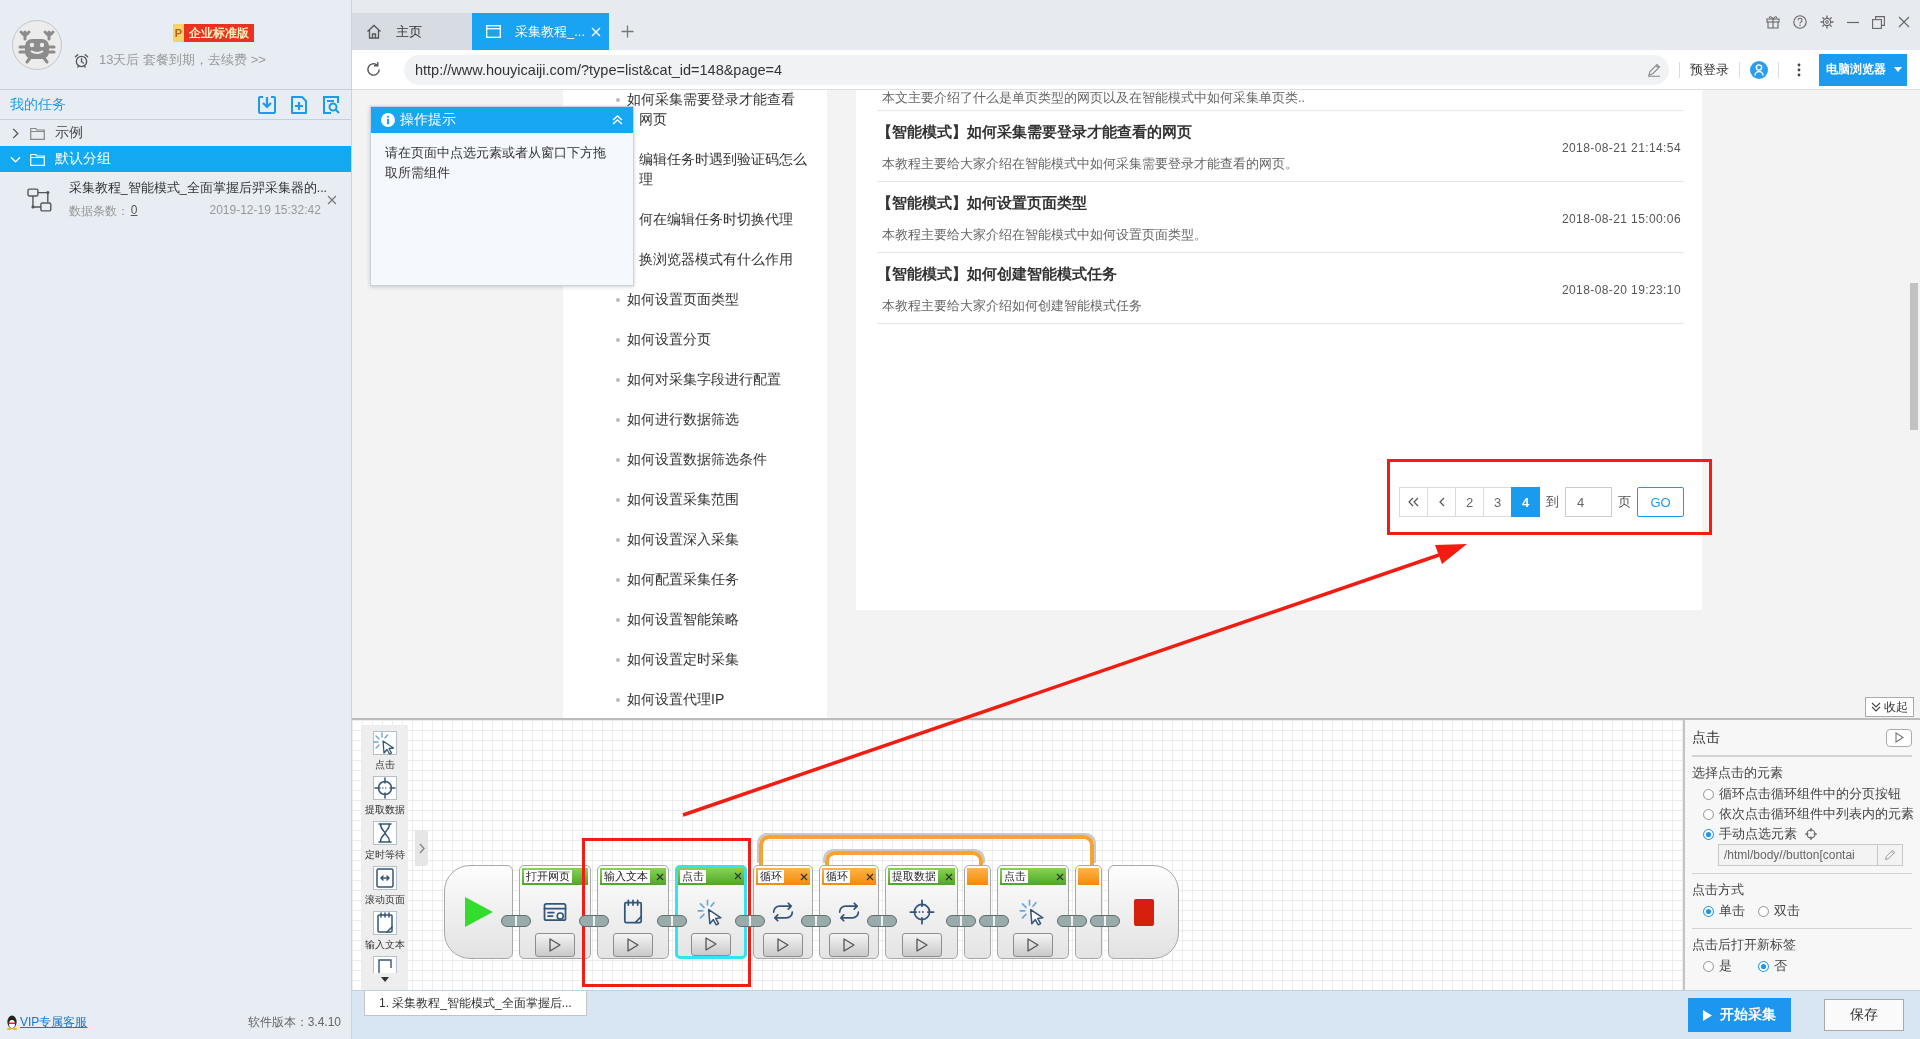  What do you see at coordinates (1718, 911) in the screenshot?
I see `radio-option: 单击` at bounding box center [1718, 911].